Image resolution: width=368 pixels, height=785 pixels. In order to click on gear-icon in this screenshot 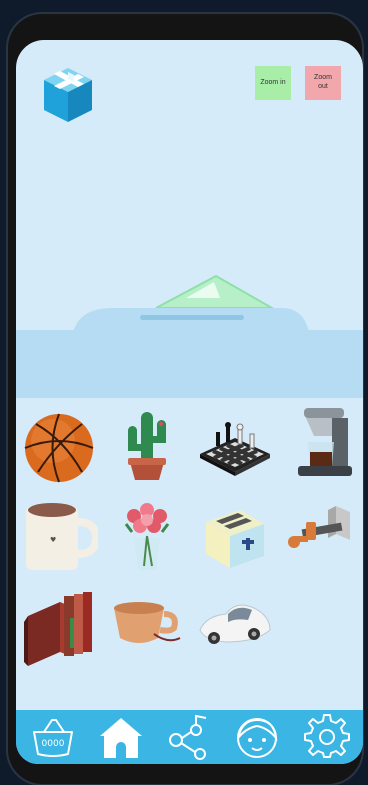, I will do `click(327, 736)`.